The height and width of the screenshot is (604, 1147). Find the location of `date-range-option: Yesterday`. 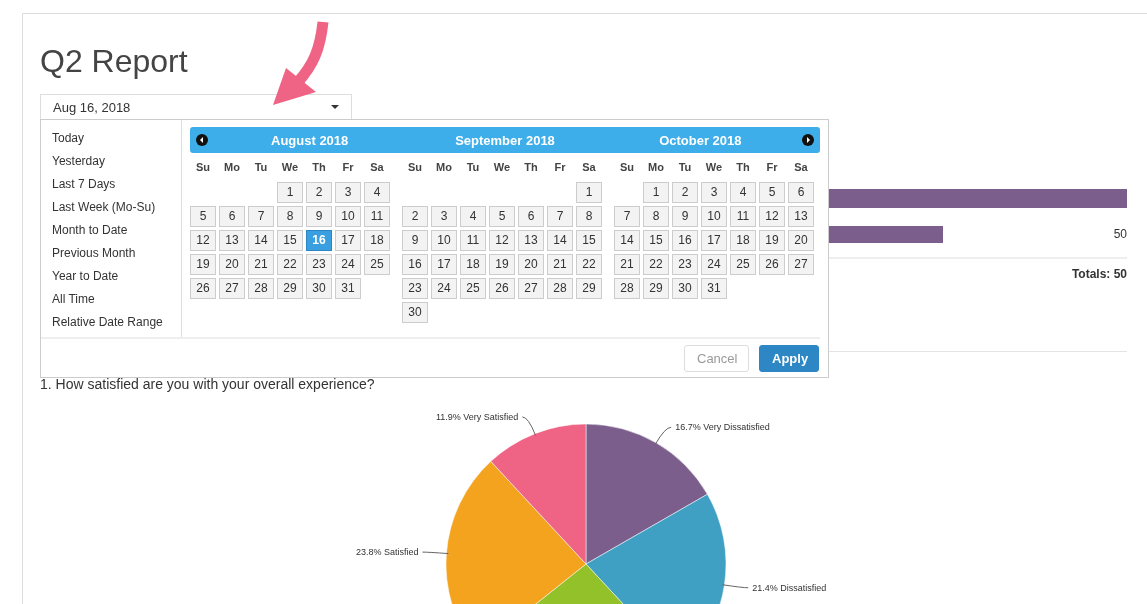

date-range-option: Yesterday is located at coordinates (116, 162).